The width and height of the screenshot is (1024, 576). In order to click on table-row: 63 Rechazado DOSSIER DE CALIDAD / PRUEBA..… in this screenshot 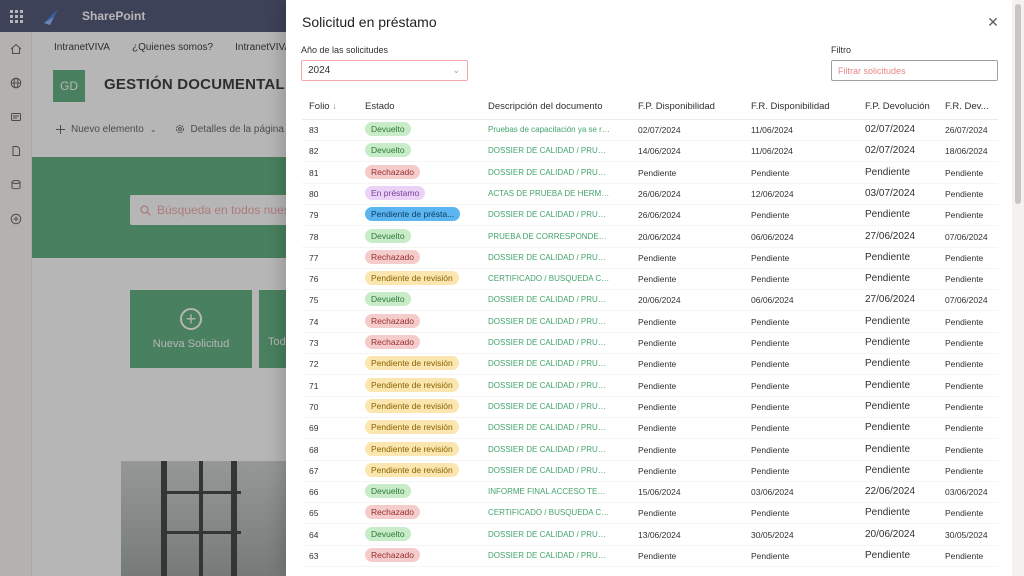, I will do `click(650, 556)`.